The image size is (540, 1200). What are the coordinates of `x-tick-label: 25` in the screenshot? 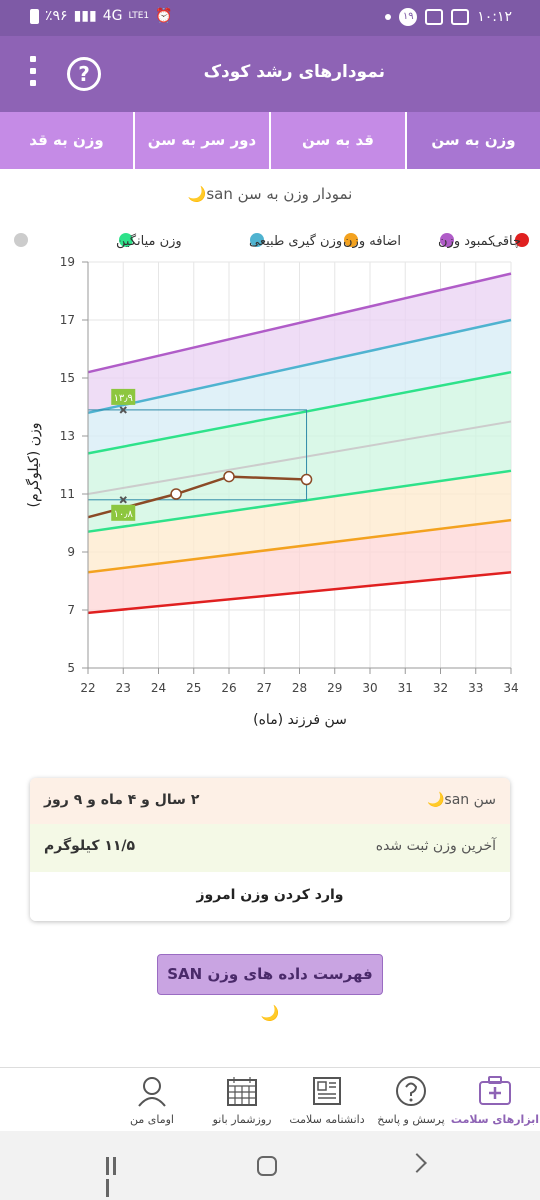 It's located at (193, 688).